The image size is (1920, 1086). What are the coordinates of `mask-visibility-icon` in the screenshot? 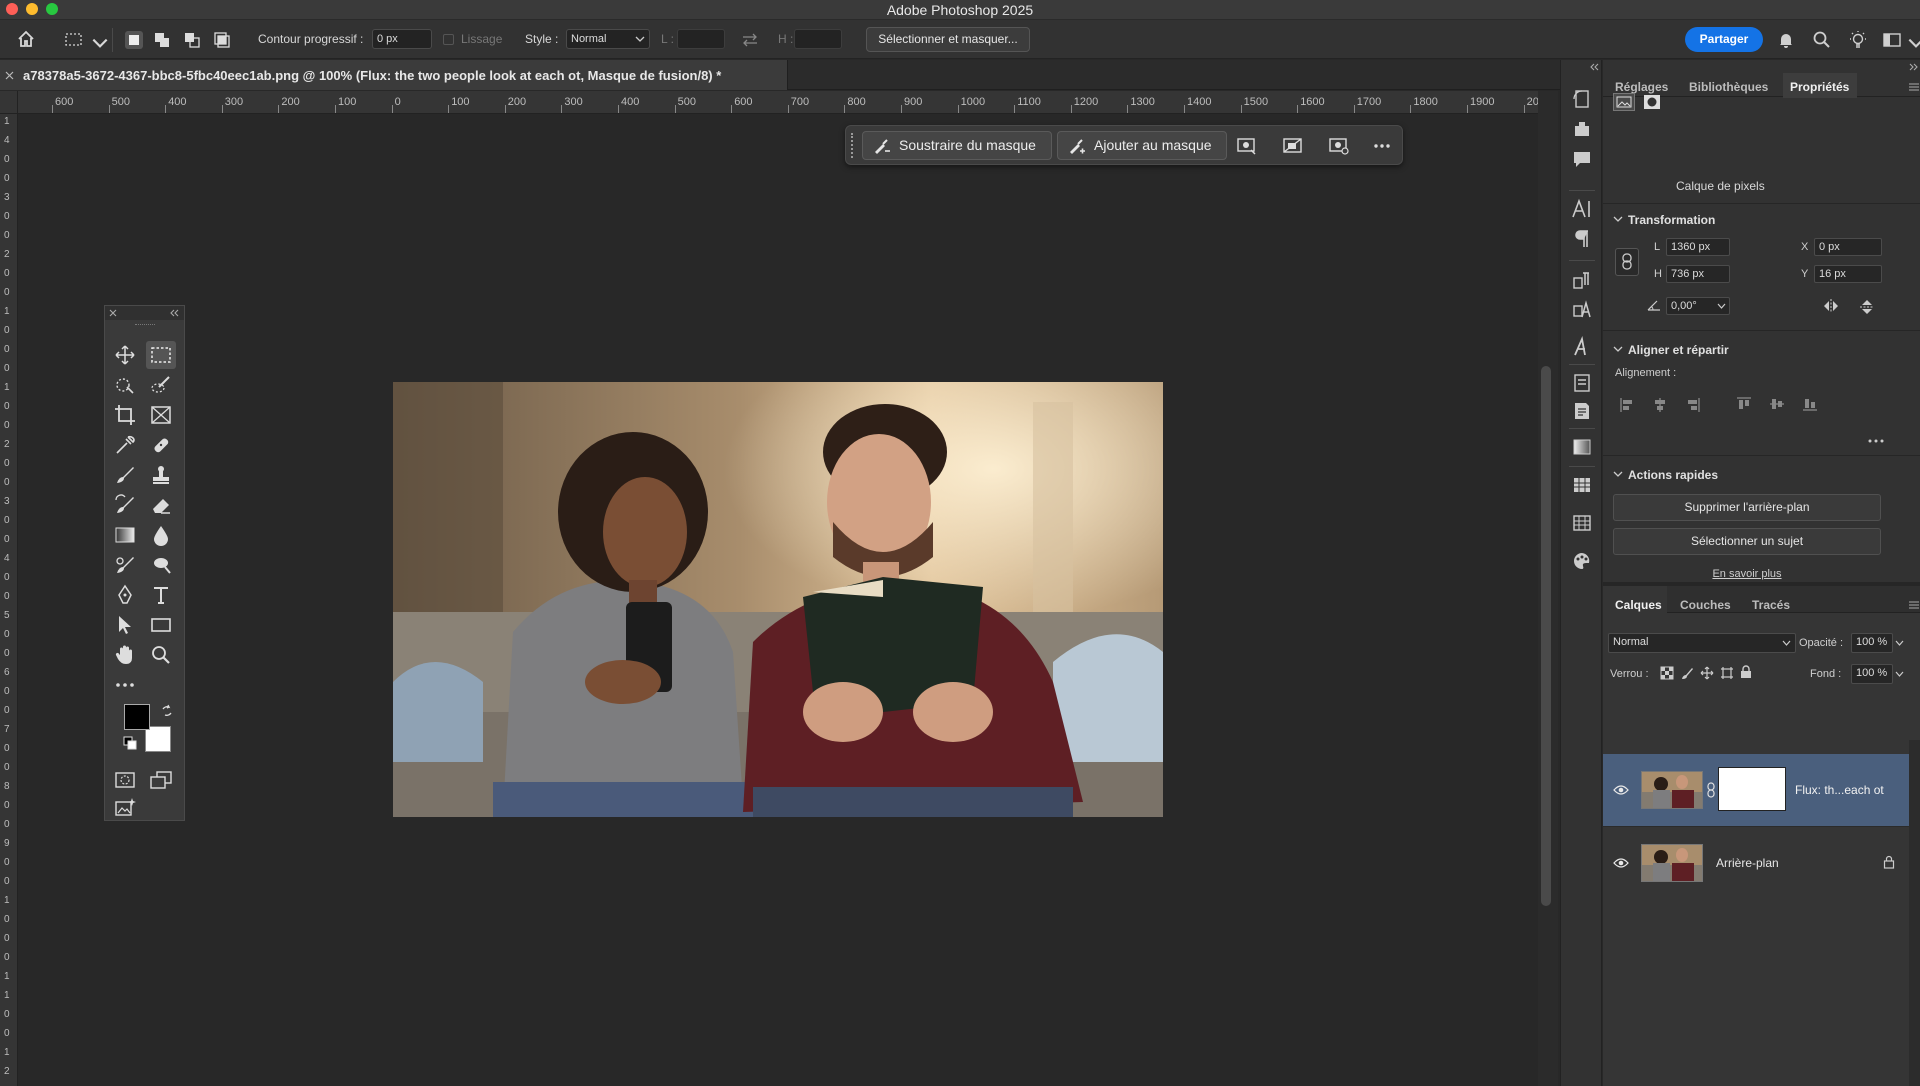 It's located at (1339, 146).